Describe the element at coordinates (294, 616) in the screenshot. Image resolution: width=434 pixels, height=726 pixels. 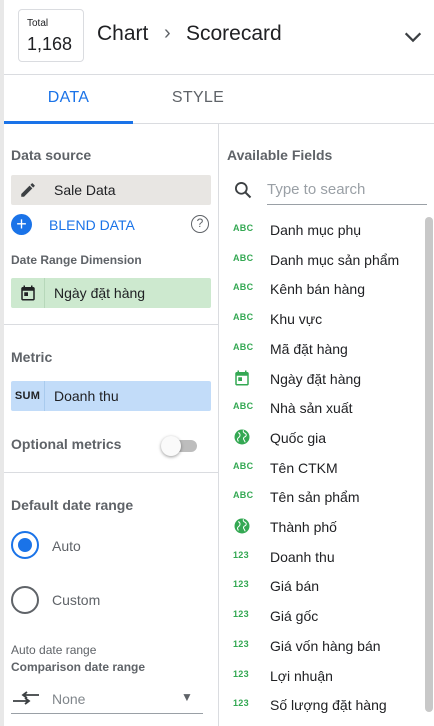
I see `field-name: Giá gốc` at that location.